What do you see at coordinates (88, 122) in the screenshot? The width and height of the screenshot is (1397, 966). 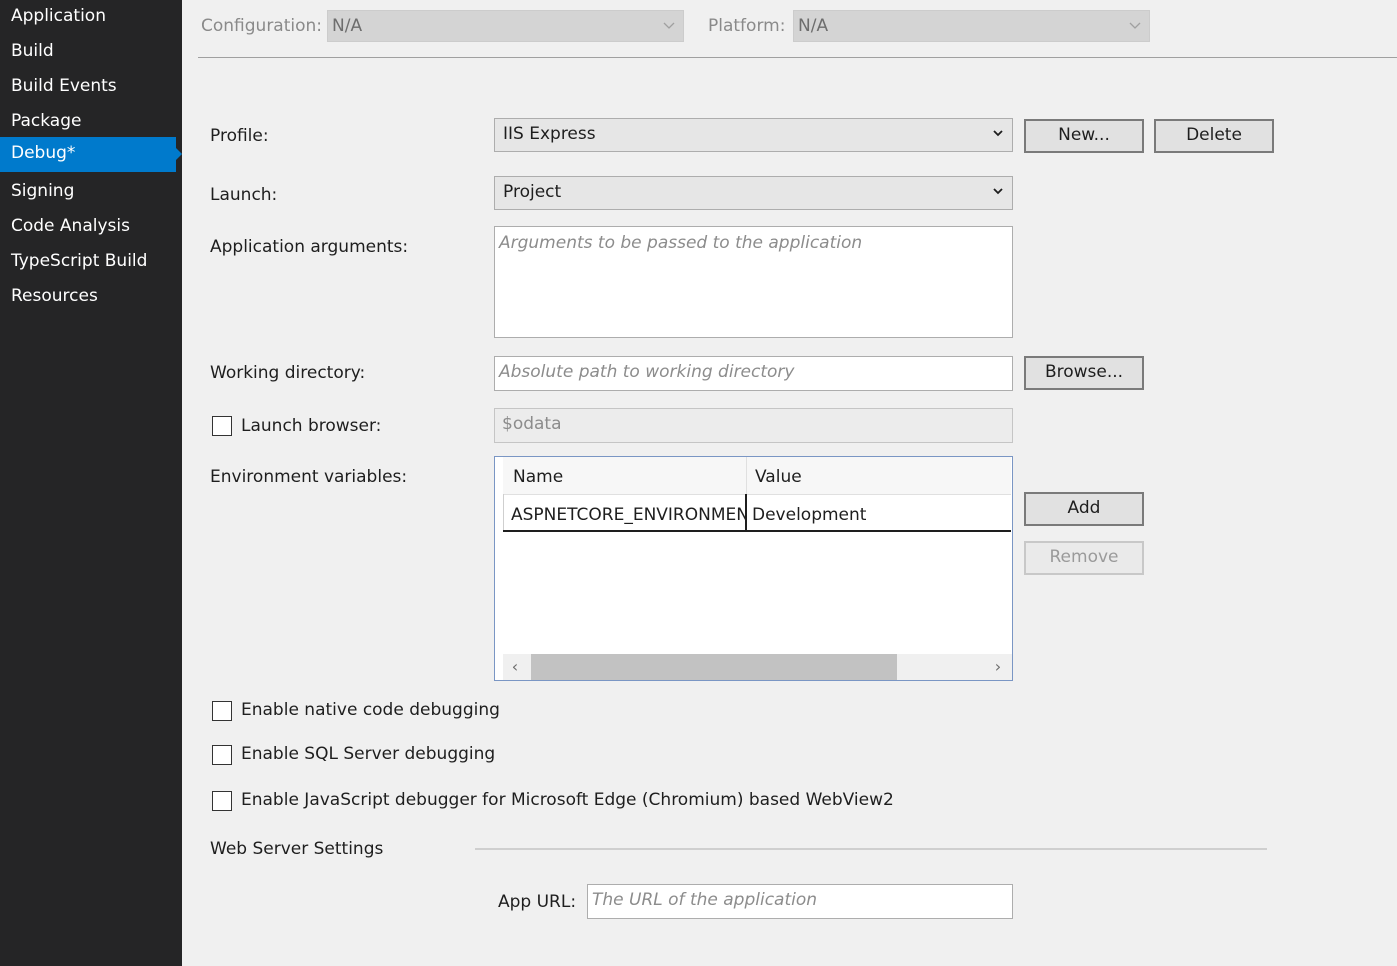 I see `sidebar-item-package: Package` at bounding box center [88, 122].